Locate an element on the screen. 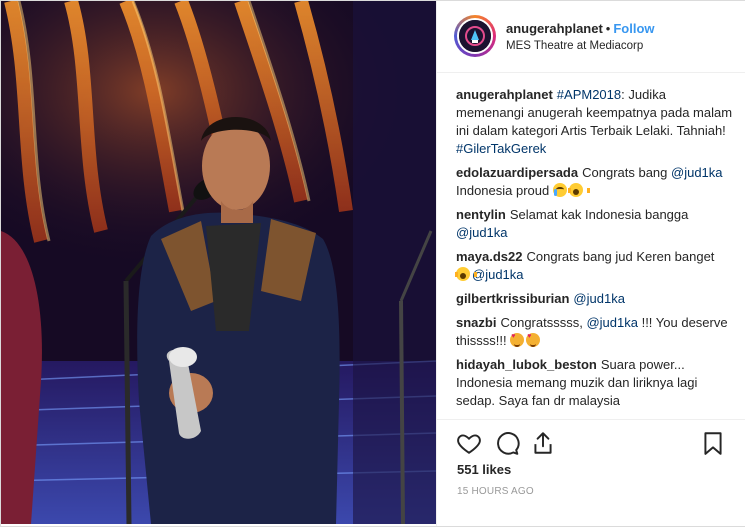 The width and height of the screenshot is (745, 527). comment-text: Selamat kak Indonesia bangga is located at coordinates (599, 214).